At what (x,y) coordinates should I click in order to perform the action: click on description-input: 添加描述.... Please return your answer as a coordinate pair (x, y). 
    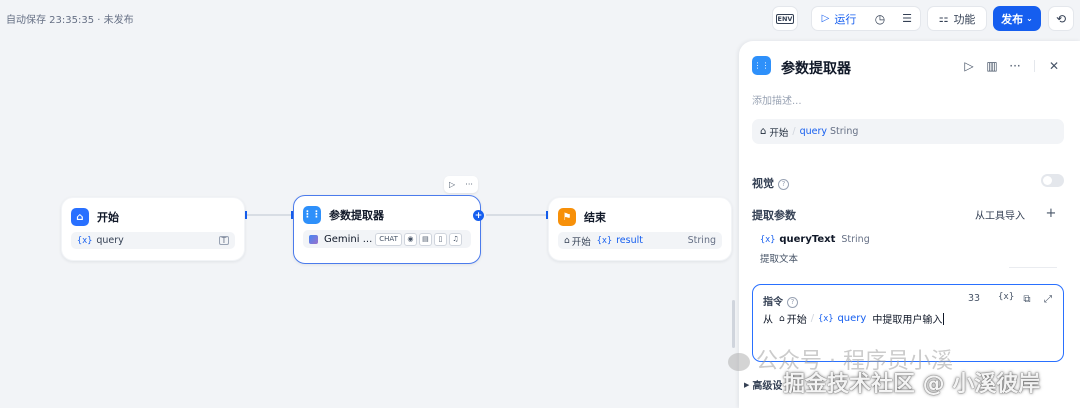
    Looking at the image, I should click on (777, 99).